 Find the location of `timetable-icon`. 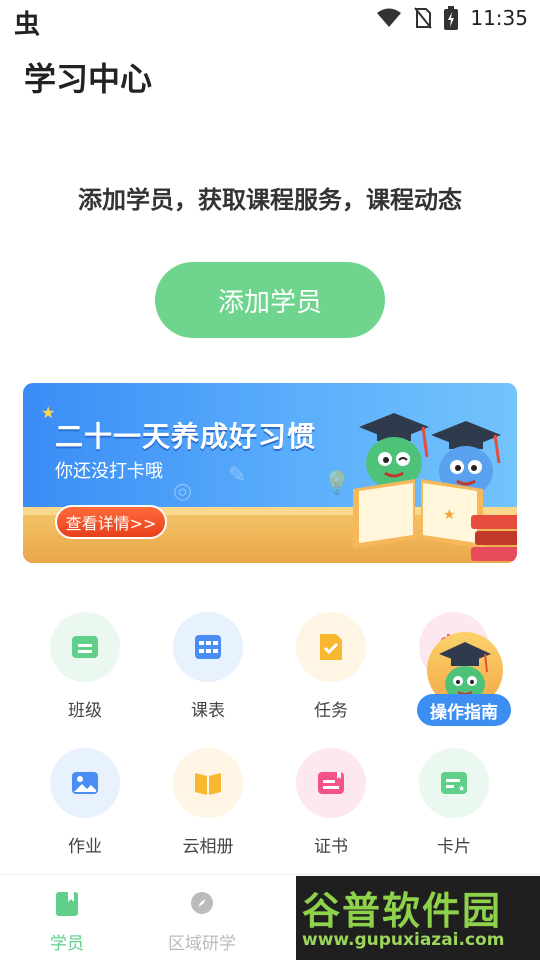

timetable-icon is located at coordinates (208, 647).